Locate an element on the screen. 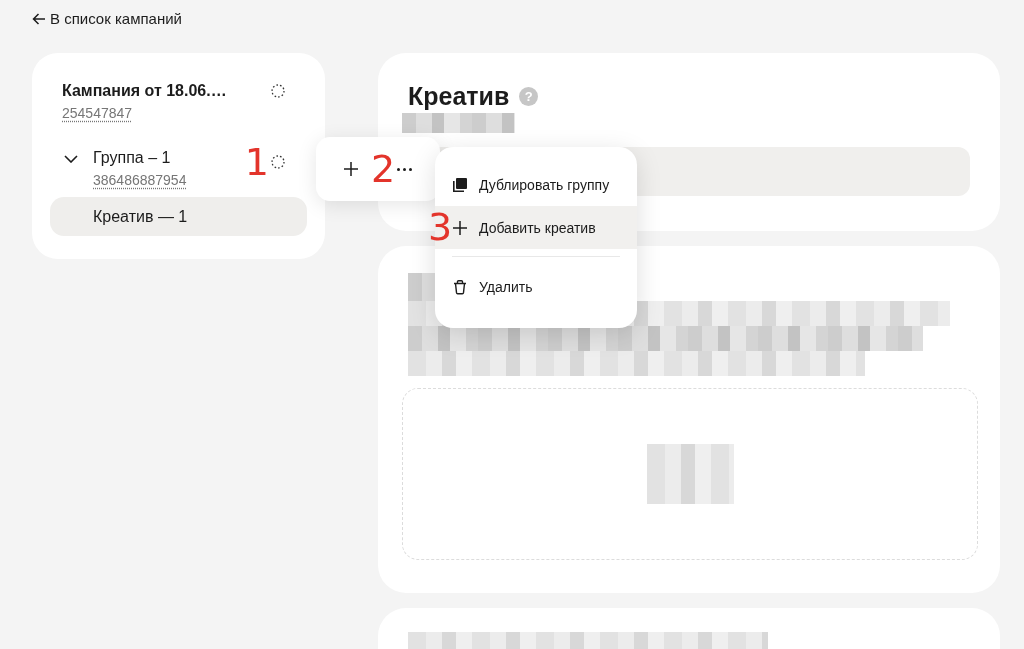  trash-icon is located at coordinates (460, 286).